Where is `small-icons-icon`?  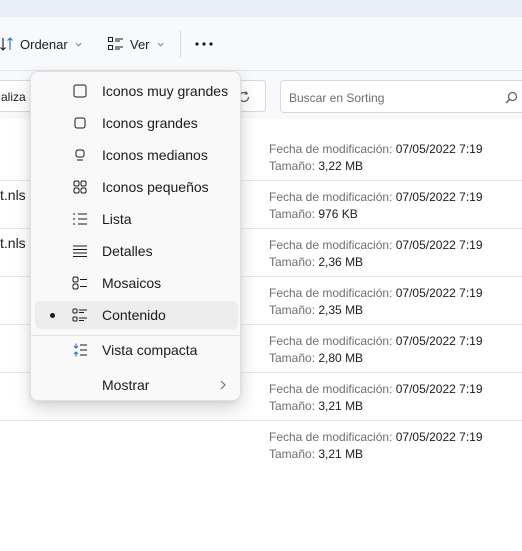
small-icons-icon is located at coordinates (80, 187).